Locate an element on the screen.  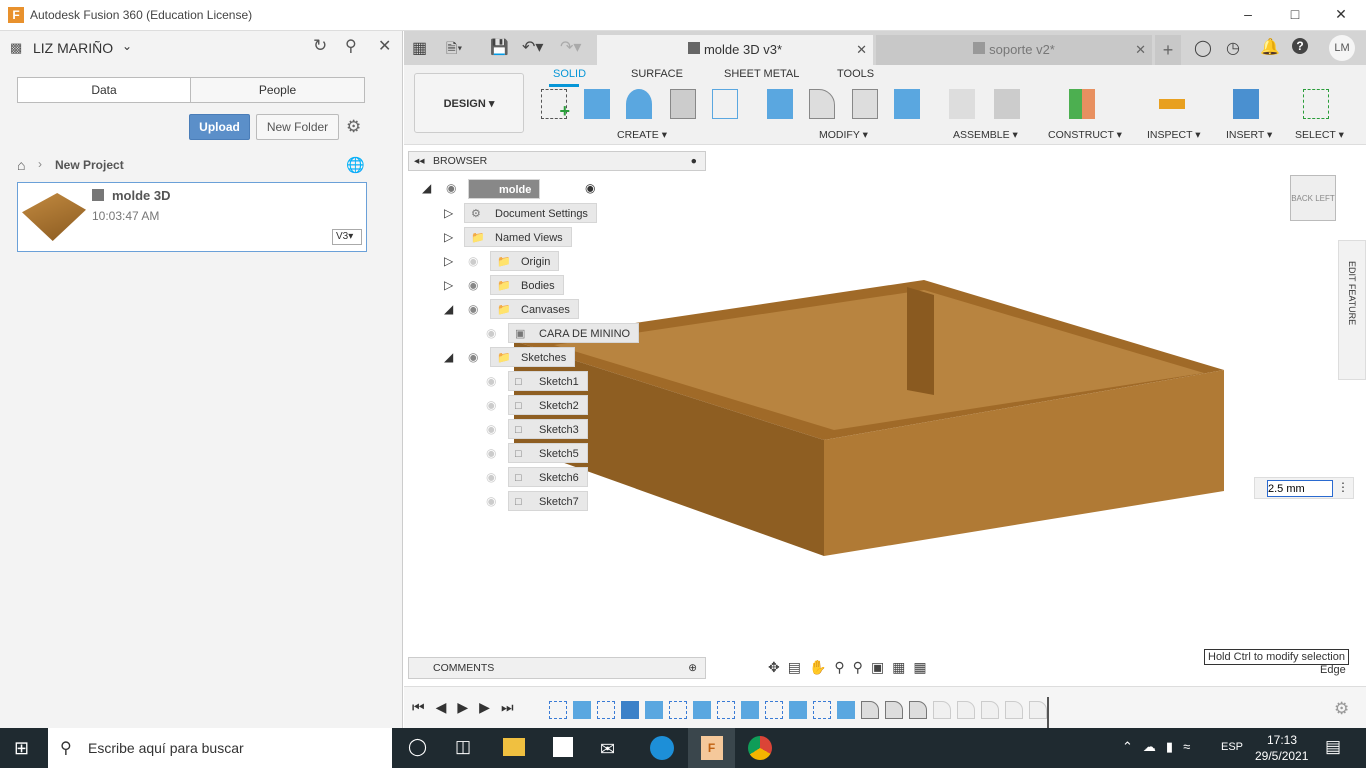
tree-sketch: ◉ □ Sketch1 is located at coordinates (572, 383).